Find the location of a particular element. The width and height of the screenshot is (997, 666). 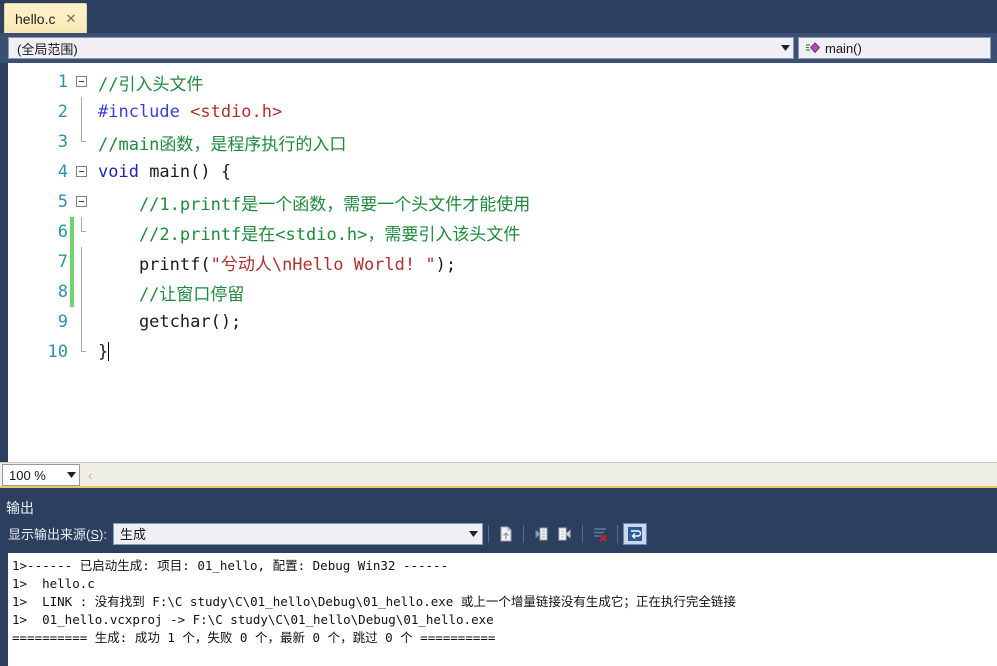

code-token: //main函数，是程序执行的入口 is located at coordinates (222, 144).